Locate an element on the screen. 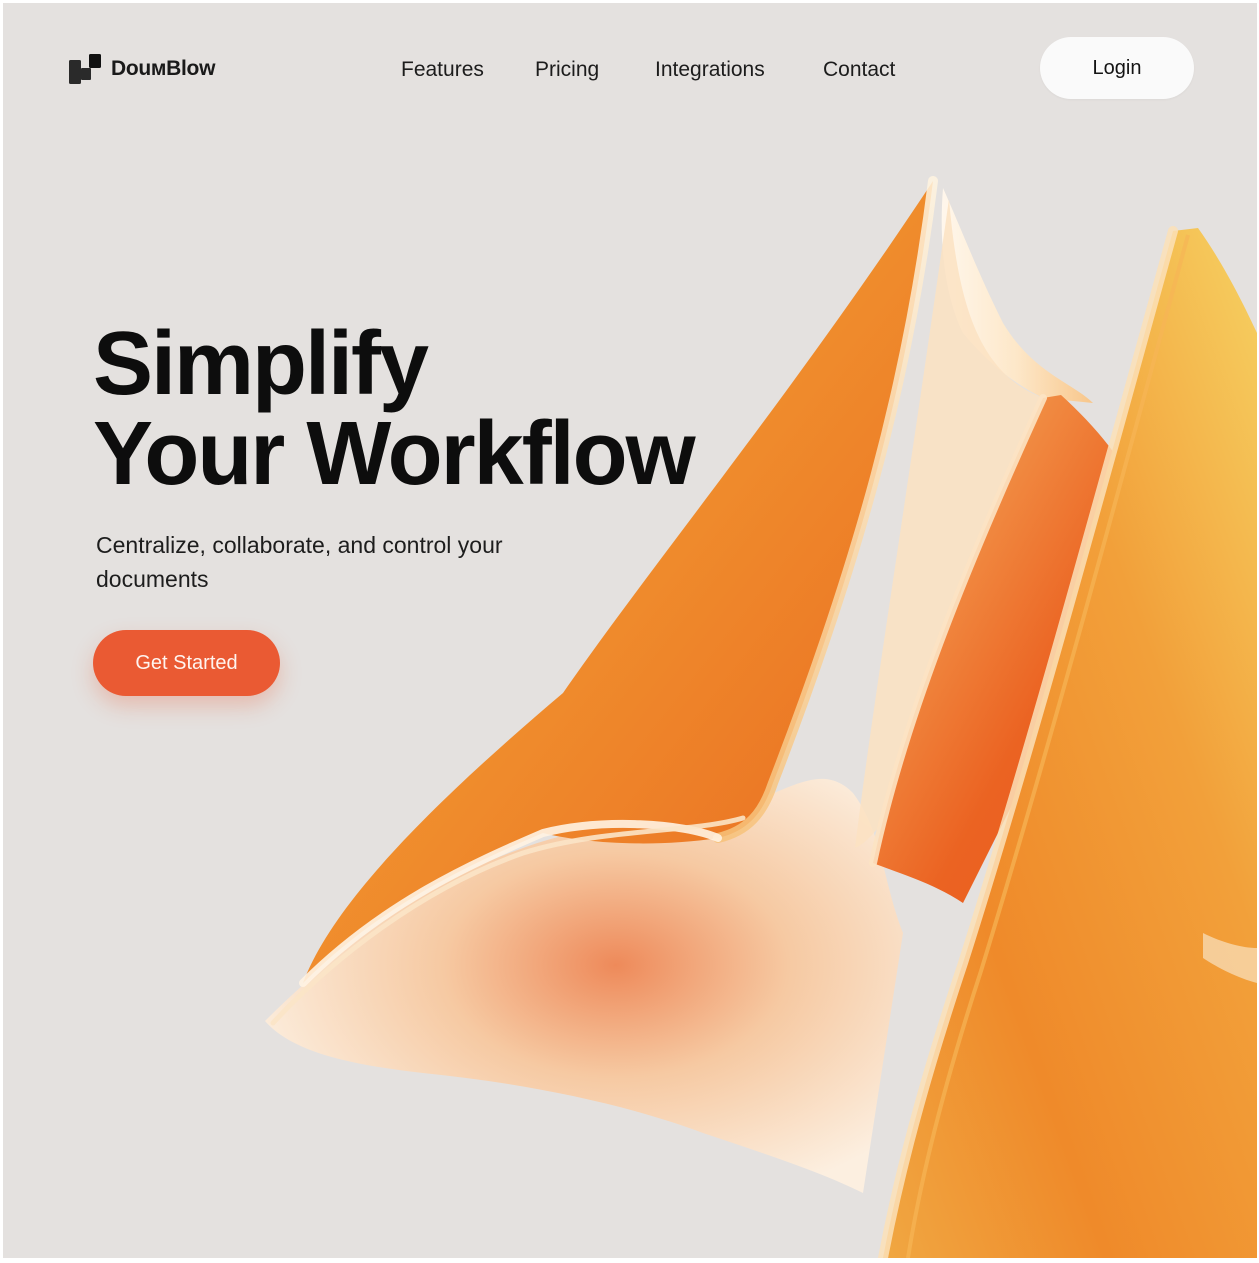 Image resolution: width=1259 pixels, height=1263 pixels. nav-link-integrations: Integrations is located at coordinates (710, 70).